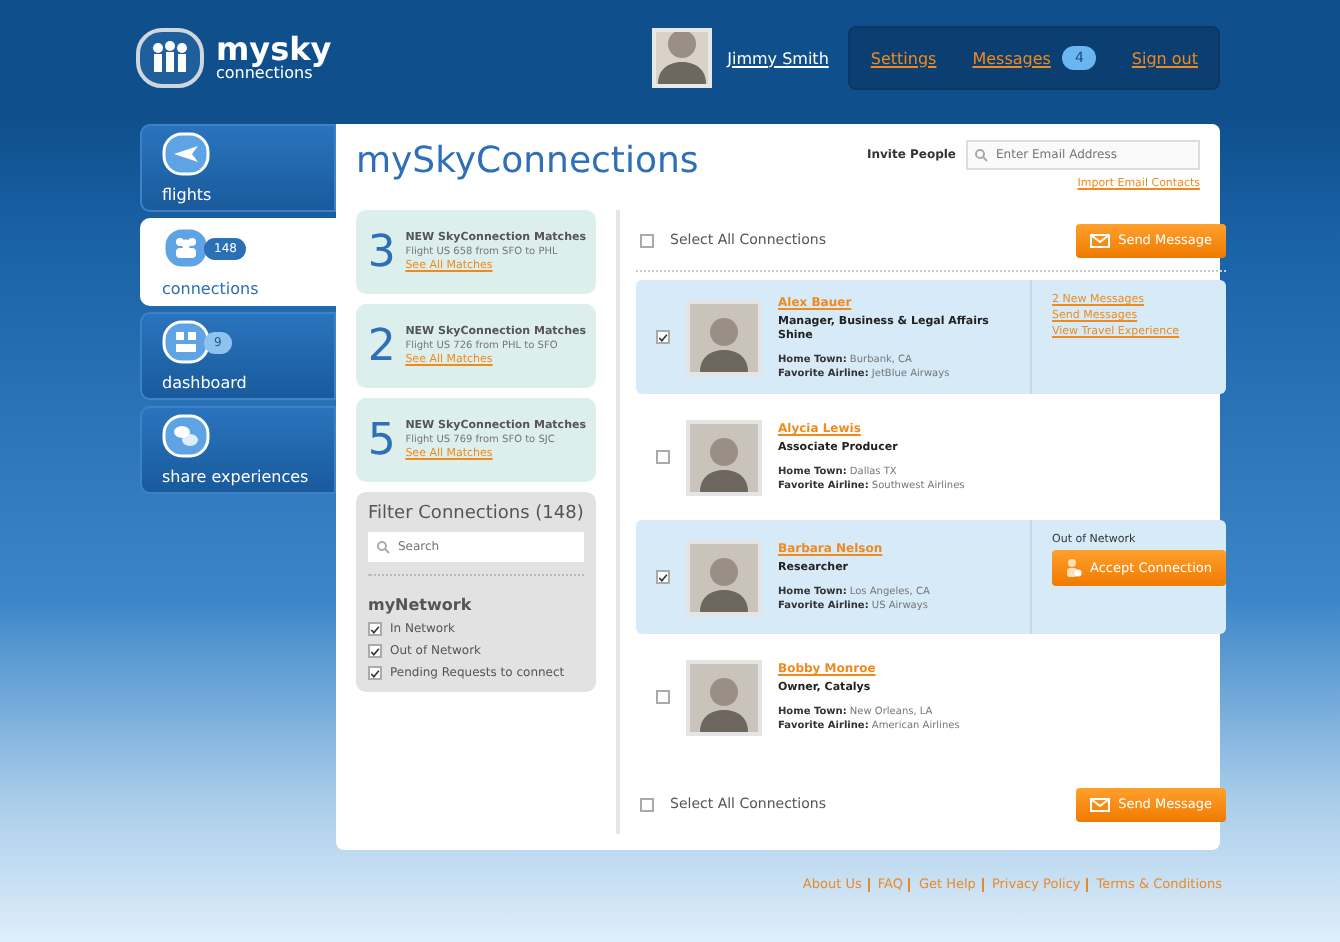  Describe the element at coordinates (238, 168) in the screenshot. I see `nav-tab: flights` at that location.